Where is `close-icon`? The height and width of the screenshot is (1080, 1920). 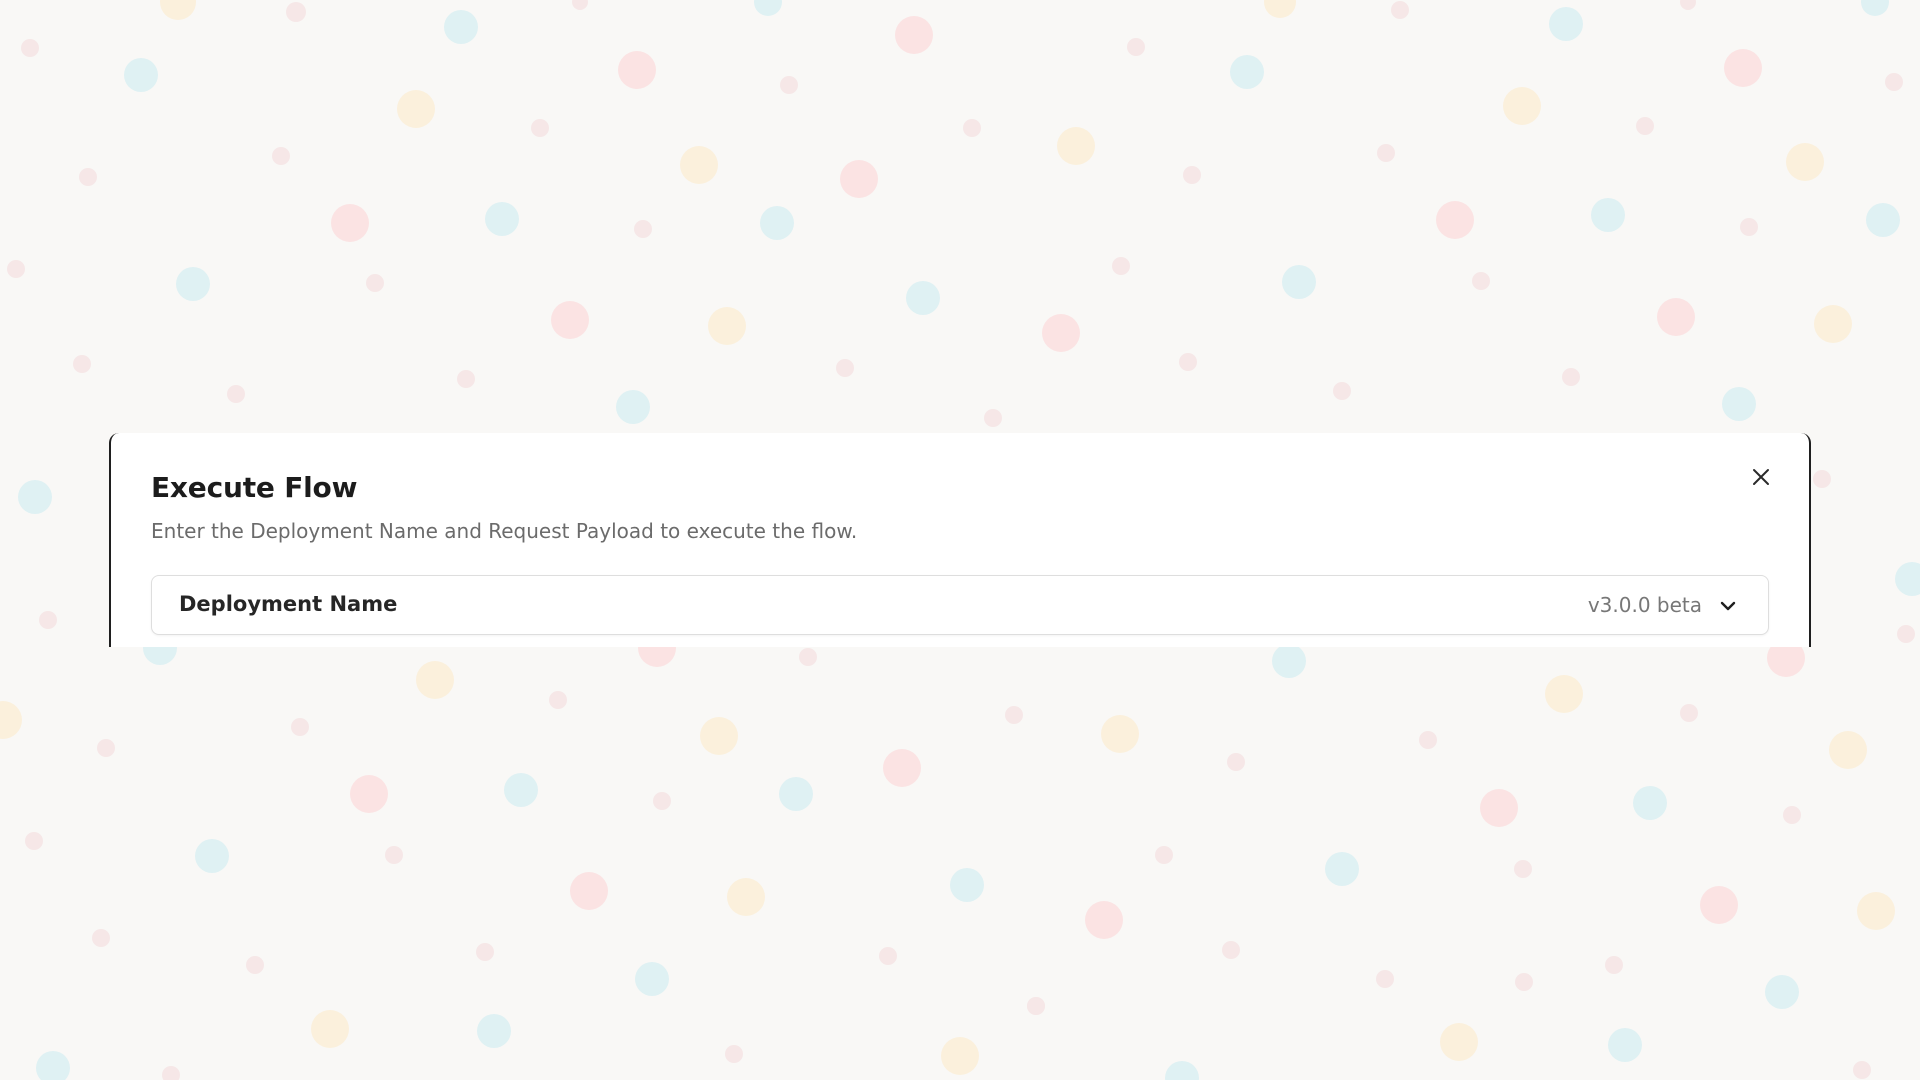 close-icon is located at coordinates (1761, 477).